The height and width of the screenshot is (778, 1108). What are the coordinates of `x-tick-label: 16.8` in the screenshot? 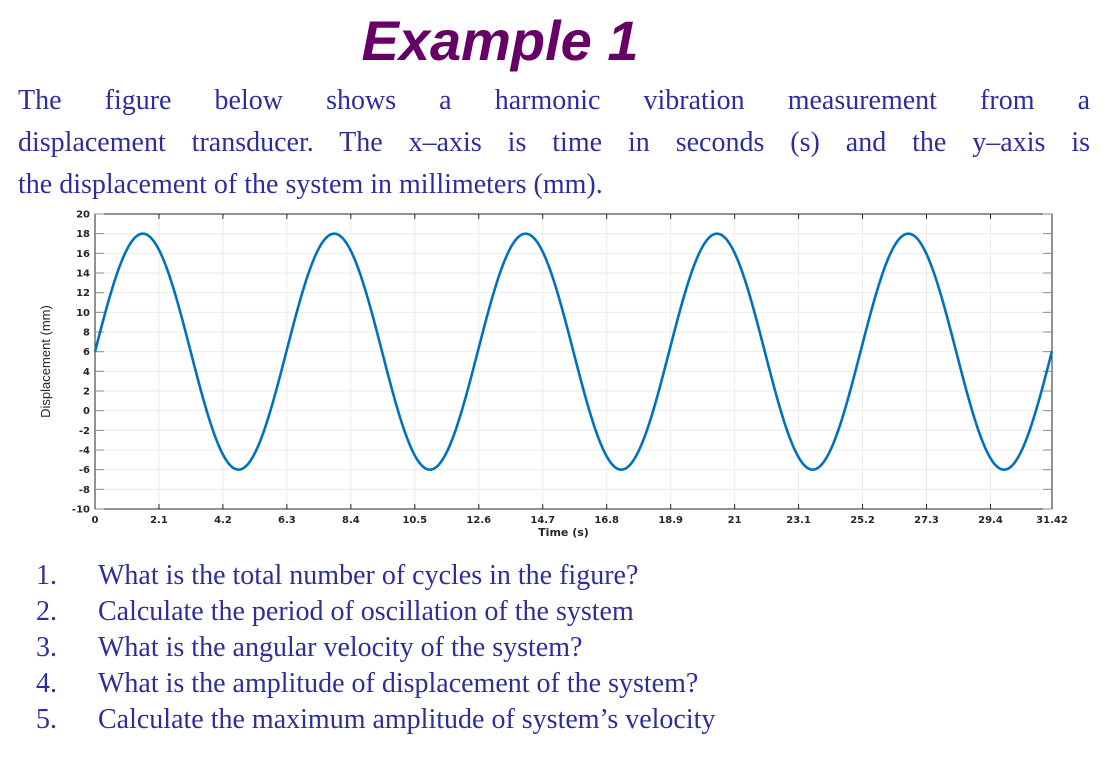 It's located at (606, 520).